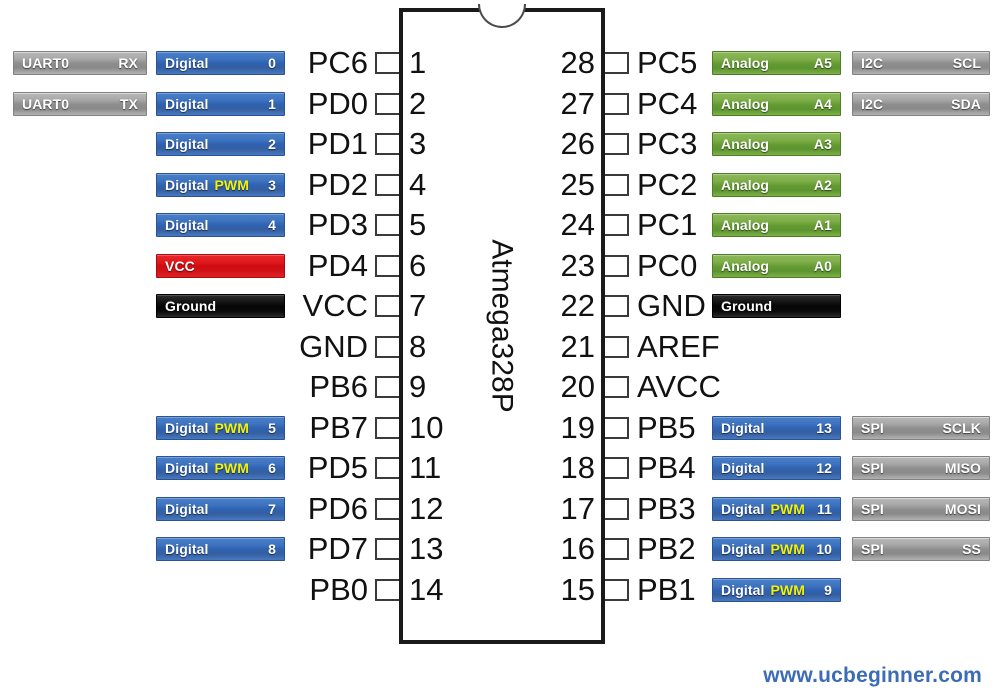 The image size is (1000, 698). Describe the element at coordinates (776, 225) in the screenshot. I see `badge-right-inner: Analog A1` at that location.